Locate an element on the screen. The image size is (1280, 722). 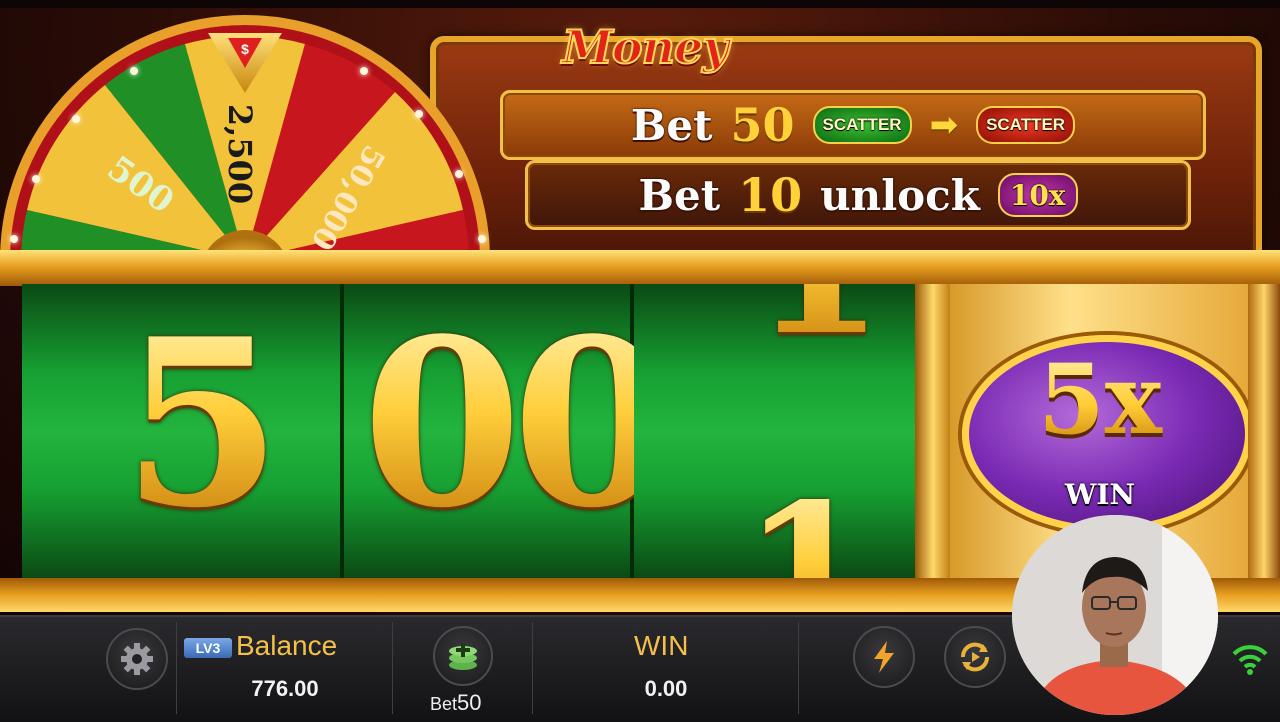
reel-divider-post is located at coordinates (933, 431).